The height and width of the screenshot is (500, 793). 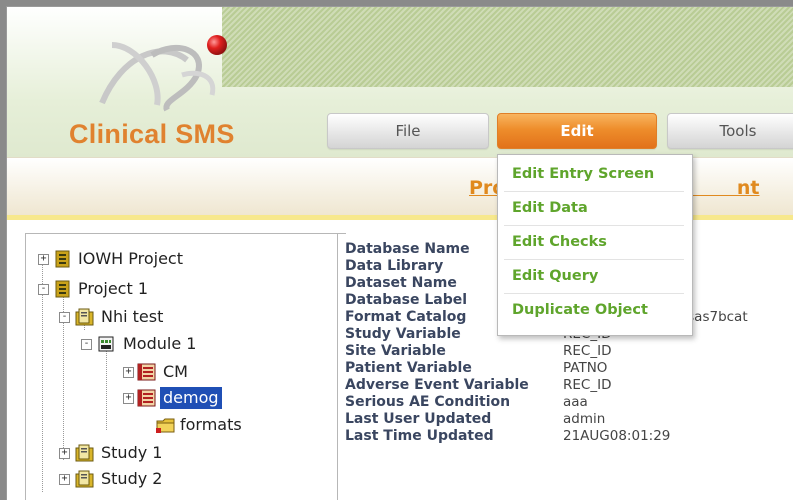 What do you see at coordinates (507, 47) in the screenshot?
I see `header-pattern` at bounding box center [507, 47].